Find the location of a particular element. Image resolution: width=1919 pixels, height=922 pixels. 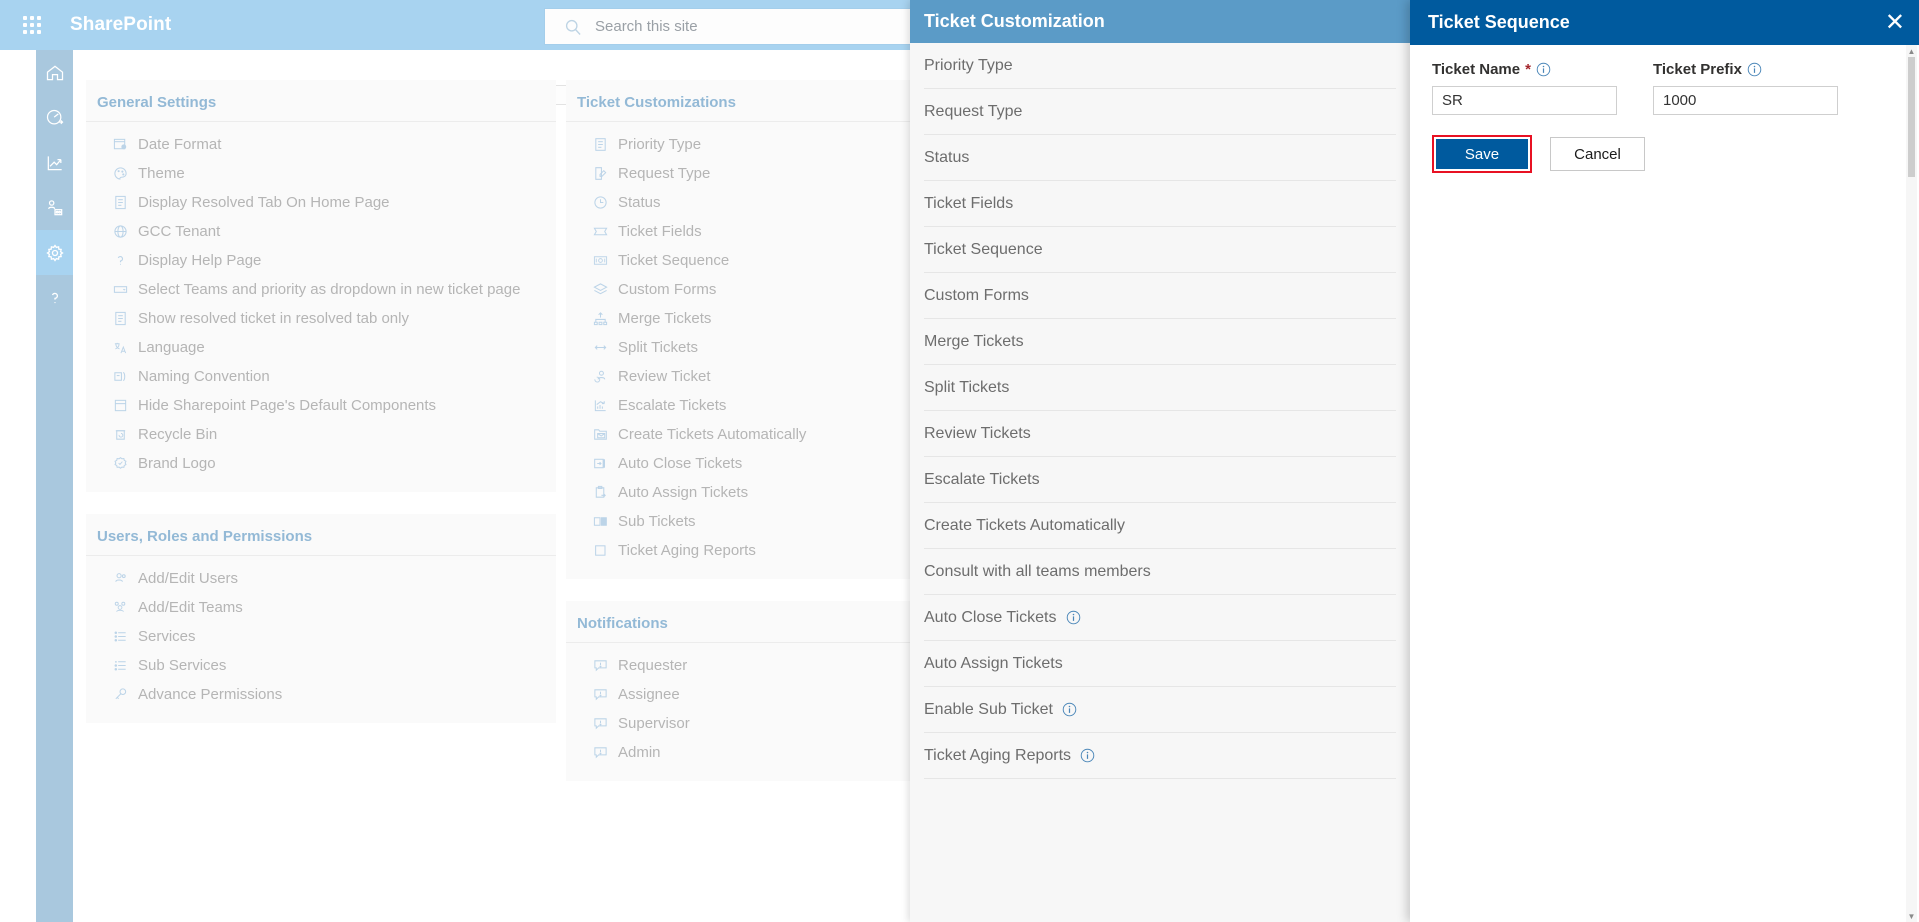

settings-item-advance-permissions: Advance Permissions is located at coordinates (321, 694).